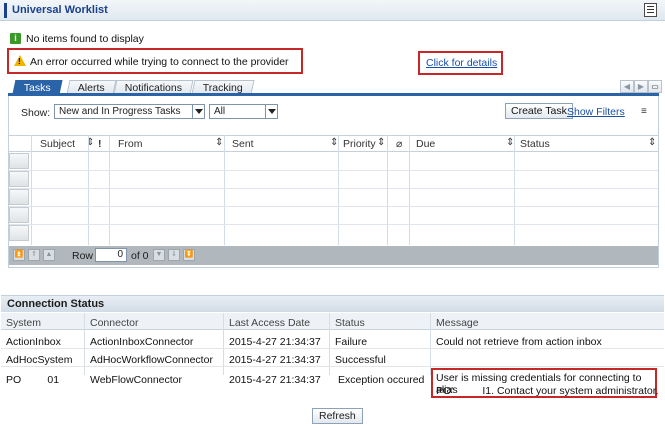 The height and width of the screenshot is (428, 665). What do you see at coordinates (457, 323) in the screenshot?
I see `col-message: Message` at bounding box center [457, 323].